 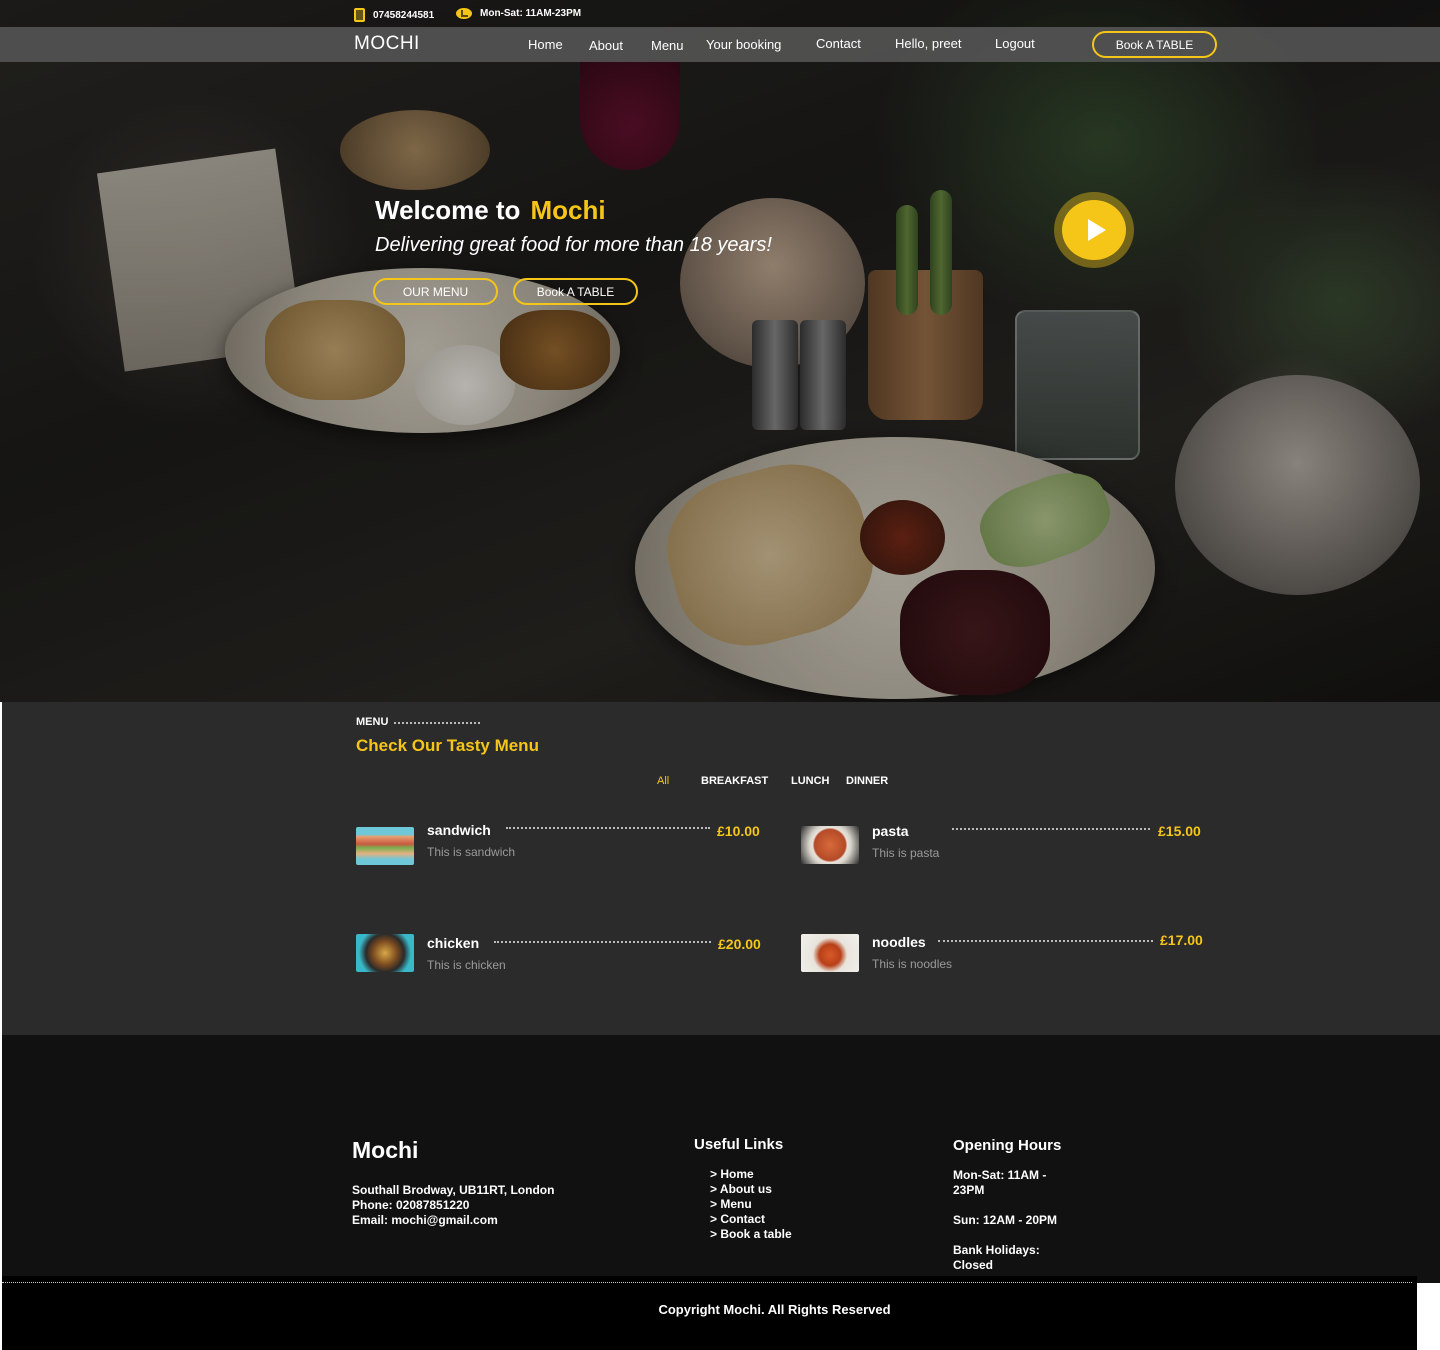 I want to click on nav-logout: Logout, so click(x=1015, y=43).